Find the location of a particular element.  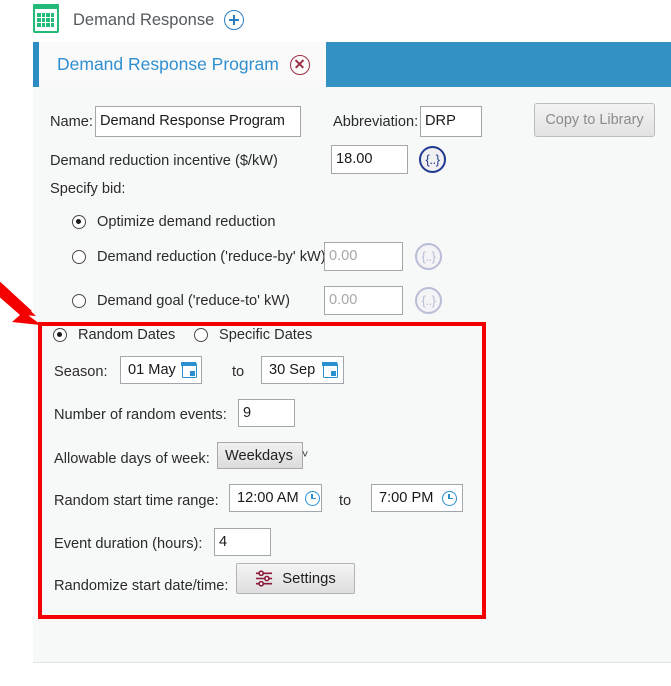

bid-option-demand-reduction: Demand reduction ('reduce-by' kW) is located at coordinates (199, 257).